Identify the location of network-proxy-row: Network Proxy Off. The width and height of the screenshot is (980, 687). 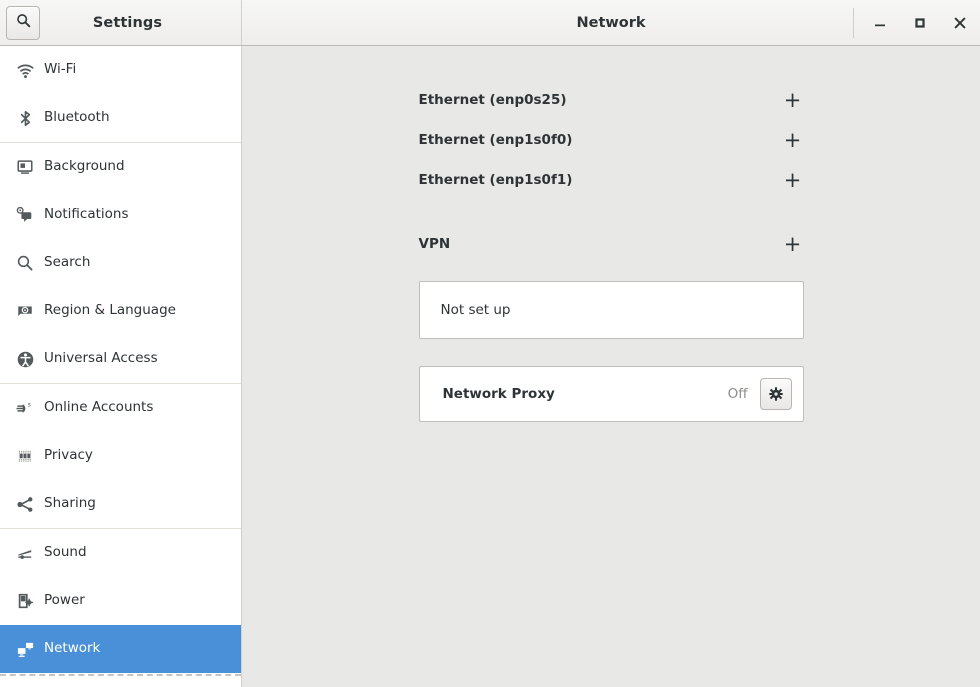
(611, 394).